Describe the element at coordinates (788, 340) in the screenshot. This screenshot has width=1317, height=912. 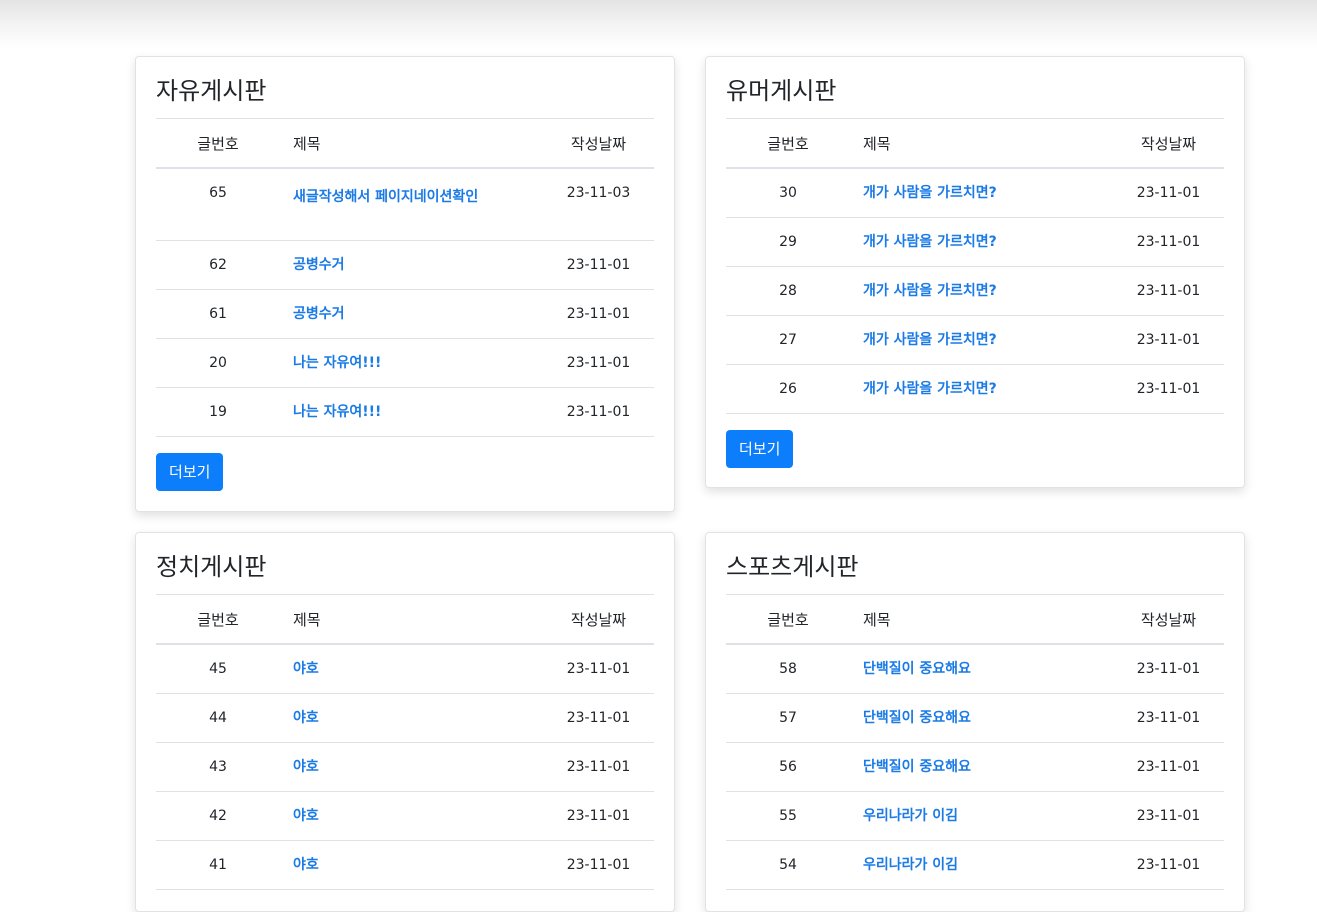
I see `post-num: 27` at that location.